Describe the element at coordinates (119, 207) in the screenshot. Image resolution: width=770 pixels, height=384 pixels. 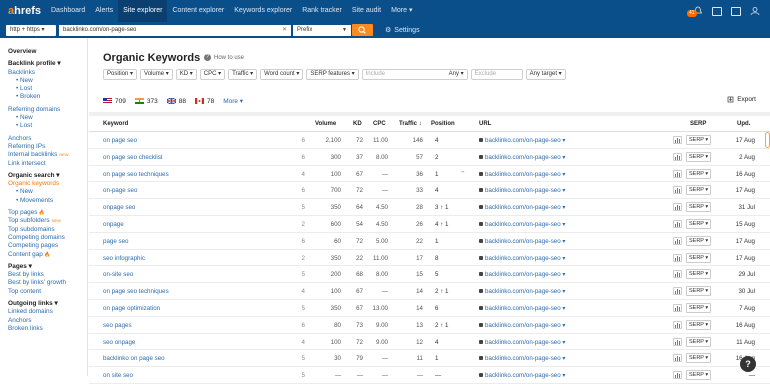
I see `keyword-link: onpage seo` at that location.